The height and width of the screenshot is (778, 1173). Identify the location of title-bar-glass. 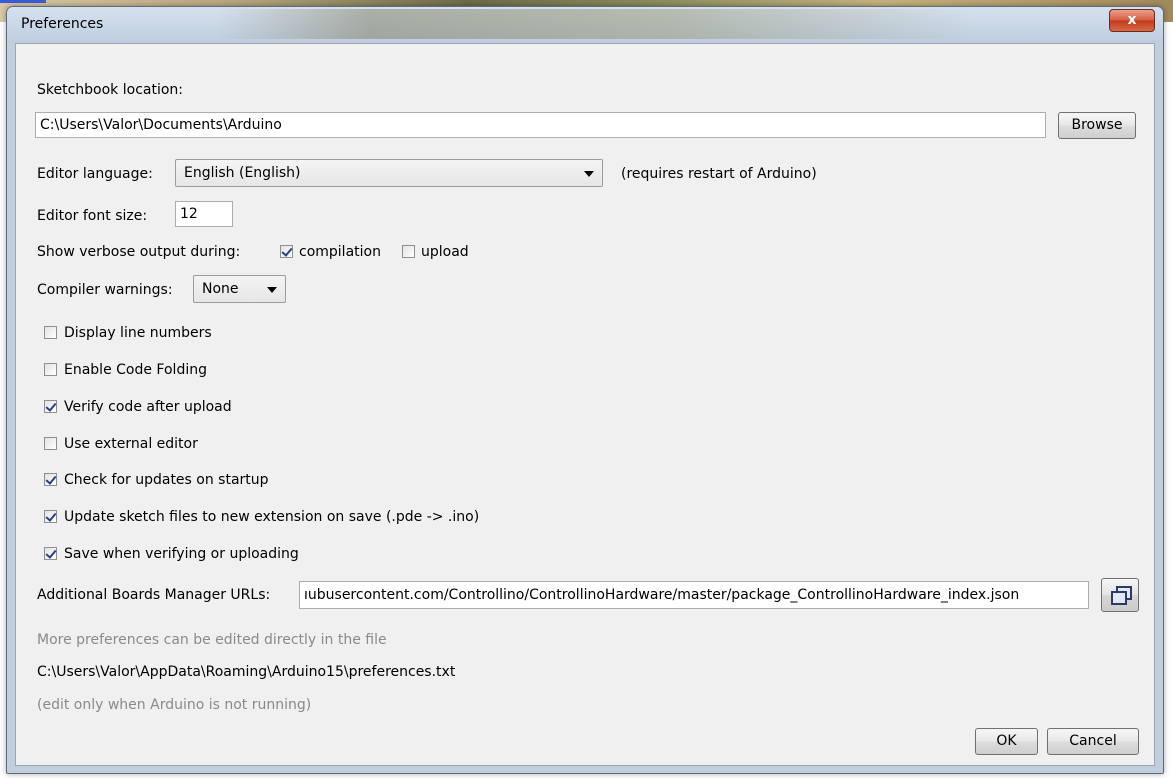
(597, 24).